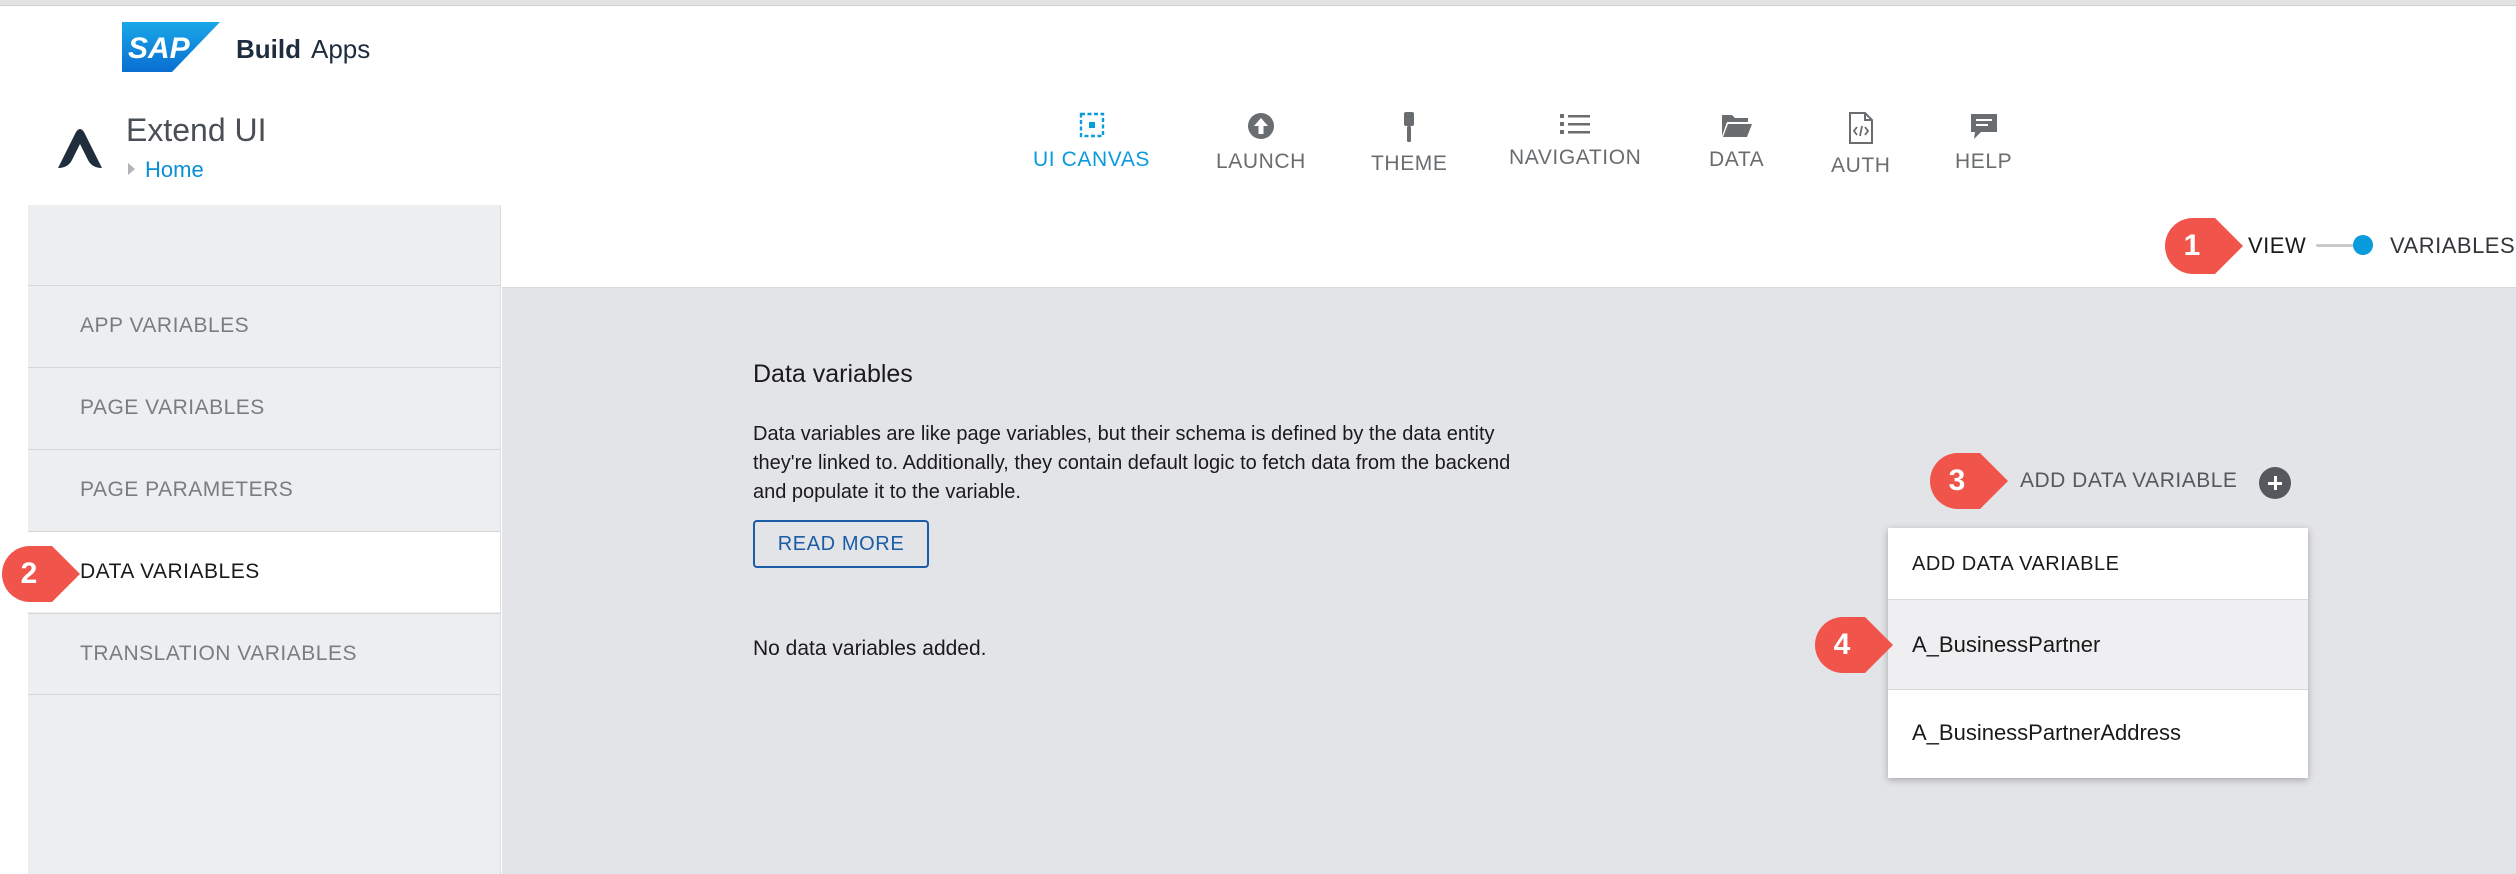  What do you see at coordinates (841, 544) in the screenshot?
I see `read-more-button: READ MORE` at bounding box center [841, 544].